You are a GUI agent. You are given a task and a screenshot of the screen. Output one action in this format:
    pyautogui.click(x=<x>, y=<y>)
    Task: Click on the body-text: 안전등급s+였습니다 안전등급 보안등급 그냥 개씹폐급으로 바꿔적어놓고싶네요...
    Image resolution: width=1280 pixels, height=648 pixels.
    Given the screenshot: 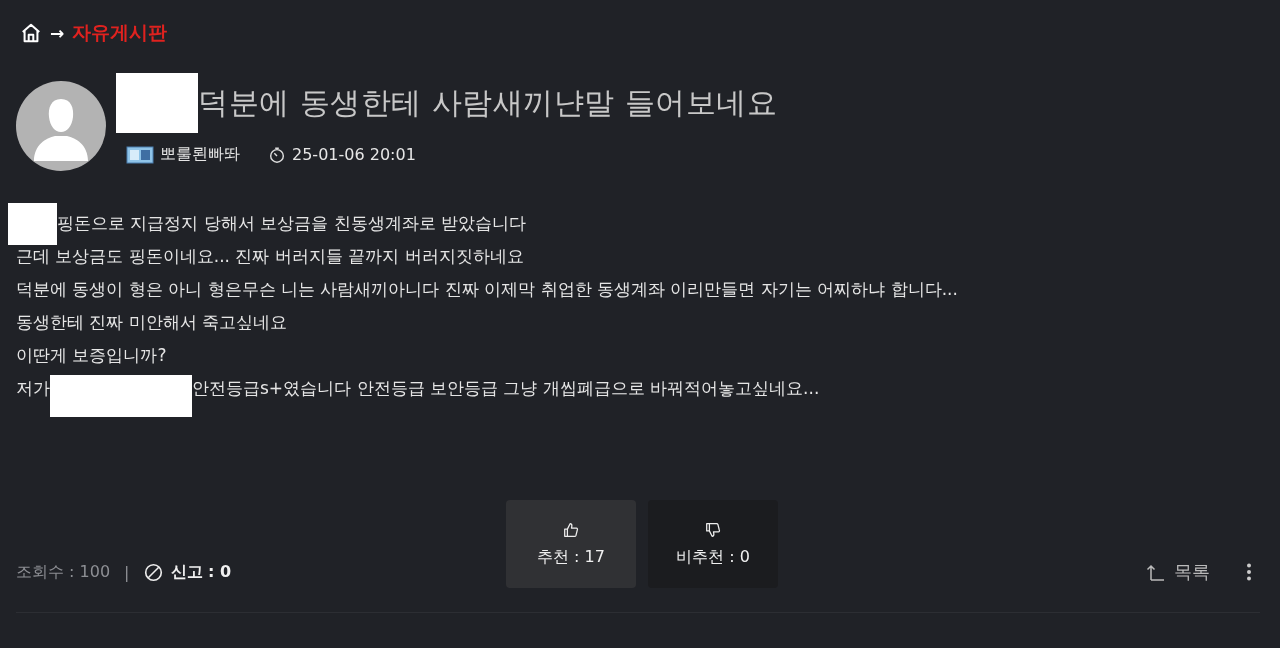 What is the action you would take?
    pyautogui.click(x=506, y=388)
    